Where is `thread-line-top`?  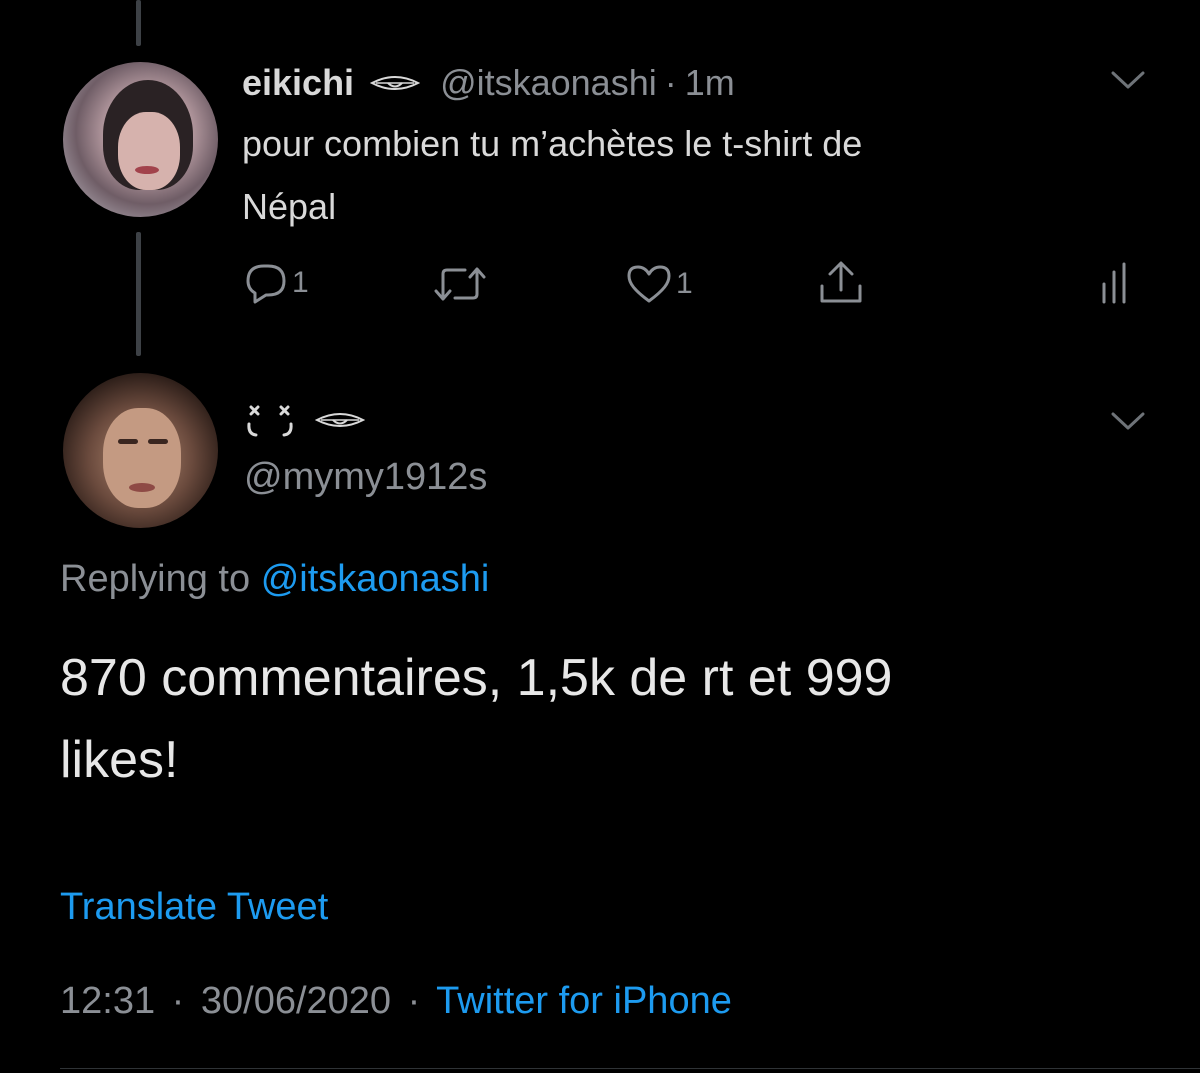
thread-line-top is located at coordinates (138, 23).